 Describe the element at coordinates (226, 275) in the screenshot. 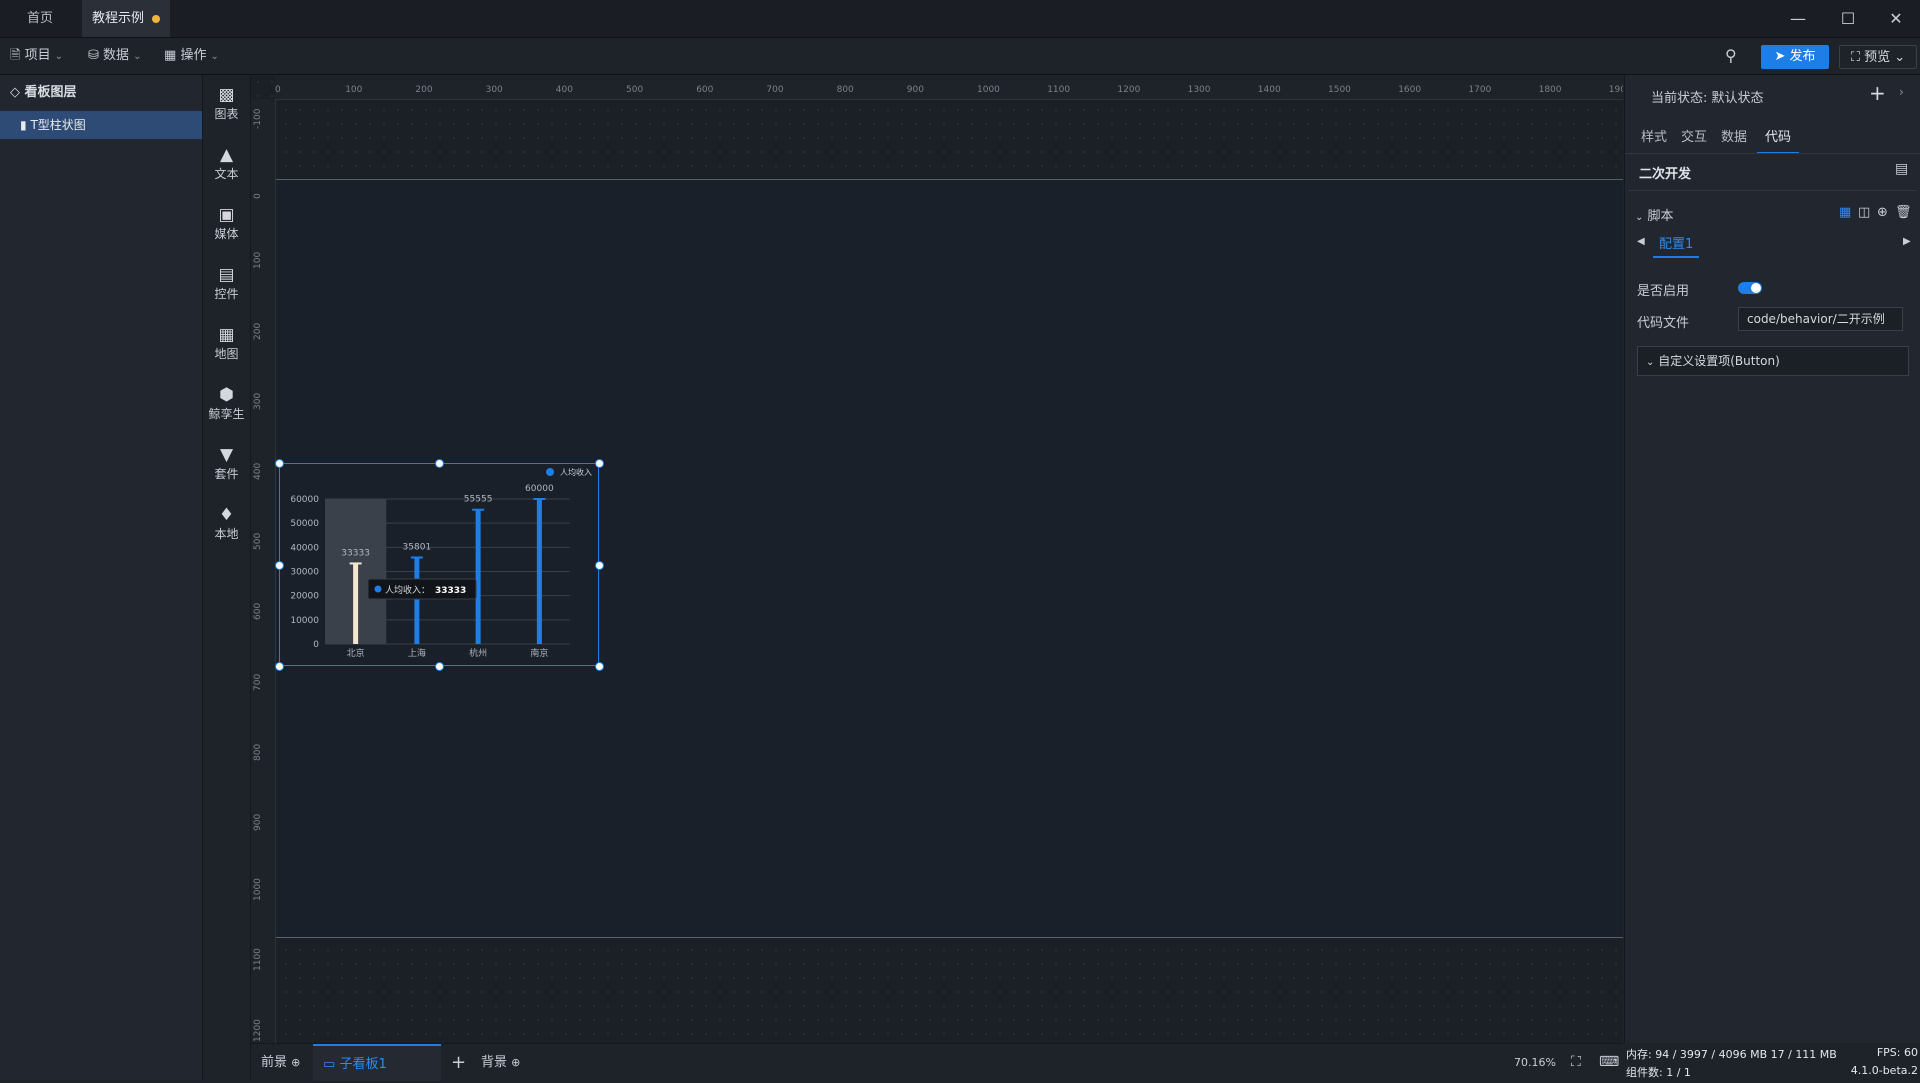

I see `control-icon: ▤` at that location.